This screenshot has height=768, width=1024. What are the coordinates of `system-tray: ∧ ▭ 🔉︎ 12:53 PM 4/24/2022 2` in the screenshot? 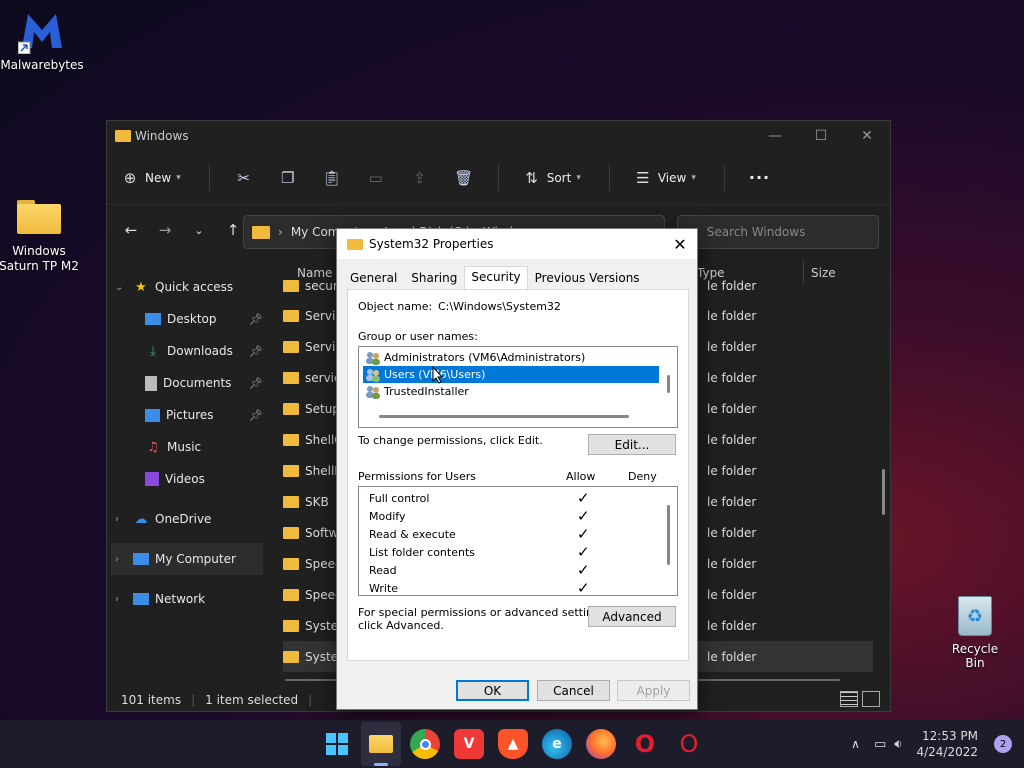 It's located at (937, 744).